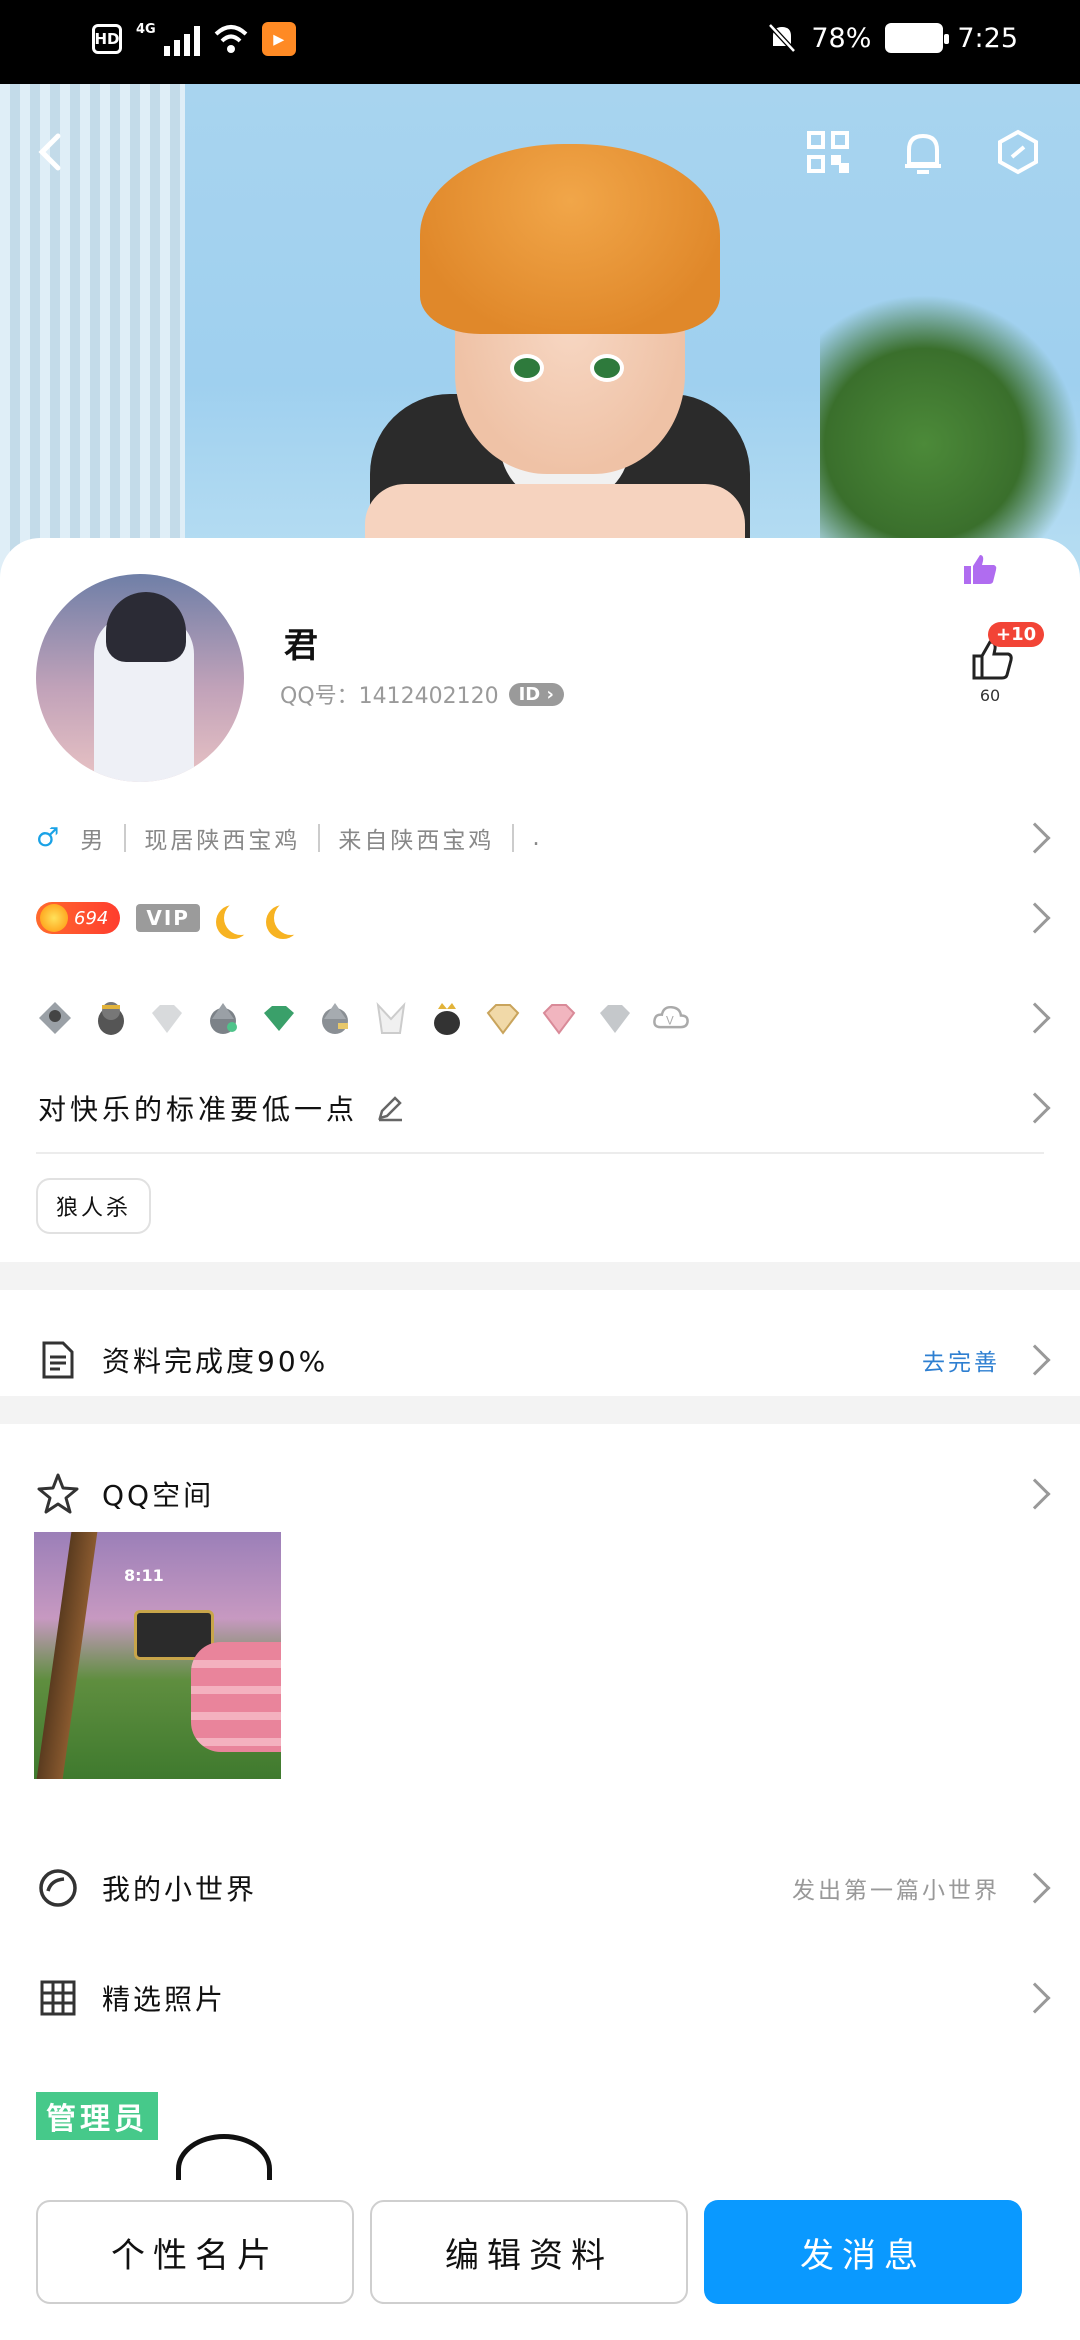 The width and height of the screenshot is (1080, 2340). I want to click on like-plus-badge: +10, so click(1016, 634).